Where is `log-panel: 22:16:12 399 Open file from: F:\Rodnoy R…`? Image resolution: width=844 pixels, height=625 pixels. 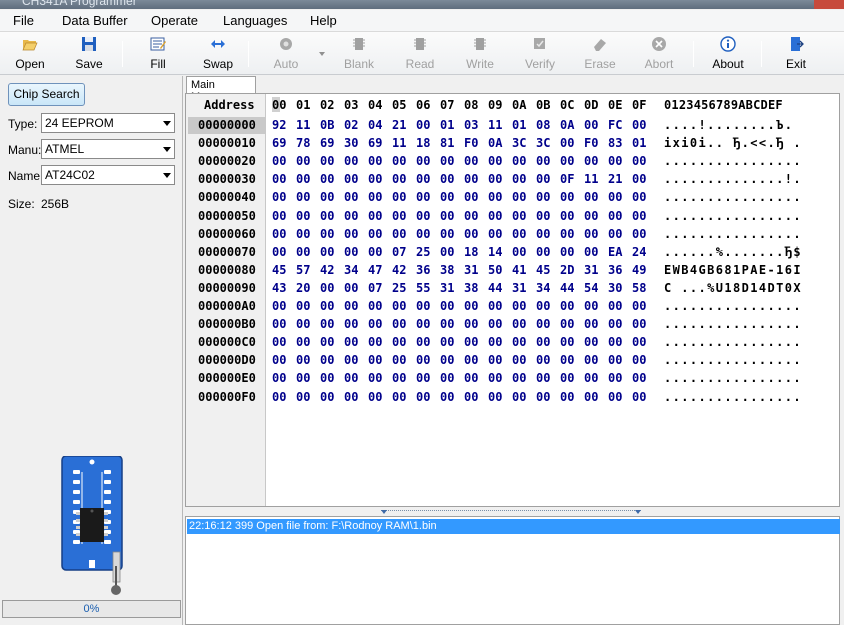
log-panel: 22:16:12 399 Open file from: F:\Rodnoy R… is located at coordinates (512, 570).